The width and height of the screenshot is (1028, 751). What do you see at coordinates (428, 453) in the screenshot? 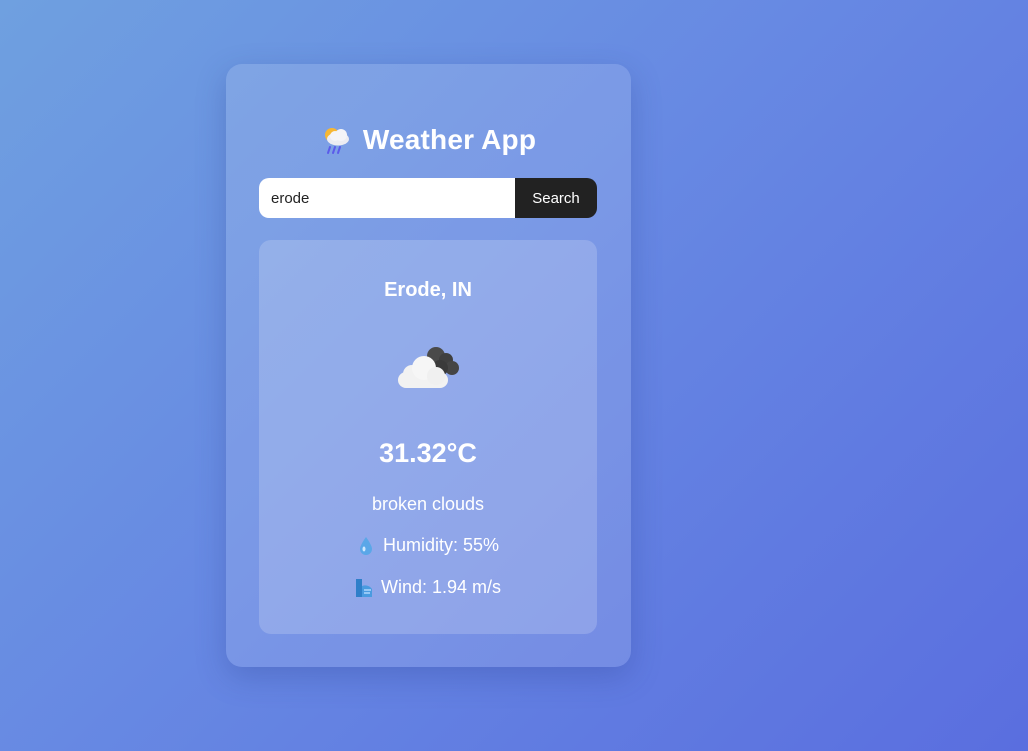
I see `temperature: 31.32°C` at bounding box center [428, 453].